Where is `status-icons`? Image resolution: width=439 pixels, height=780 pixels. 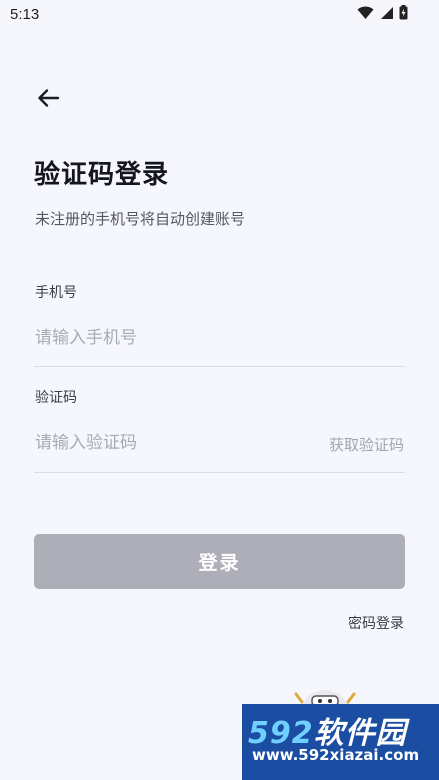 status-icons is located at coordinates (382, 12).